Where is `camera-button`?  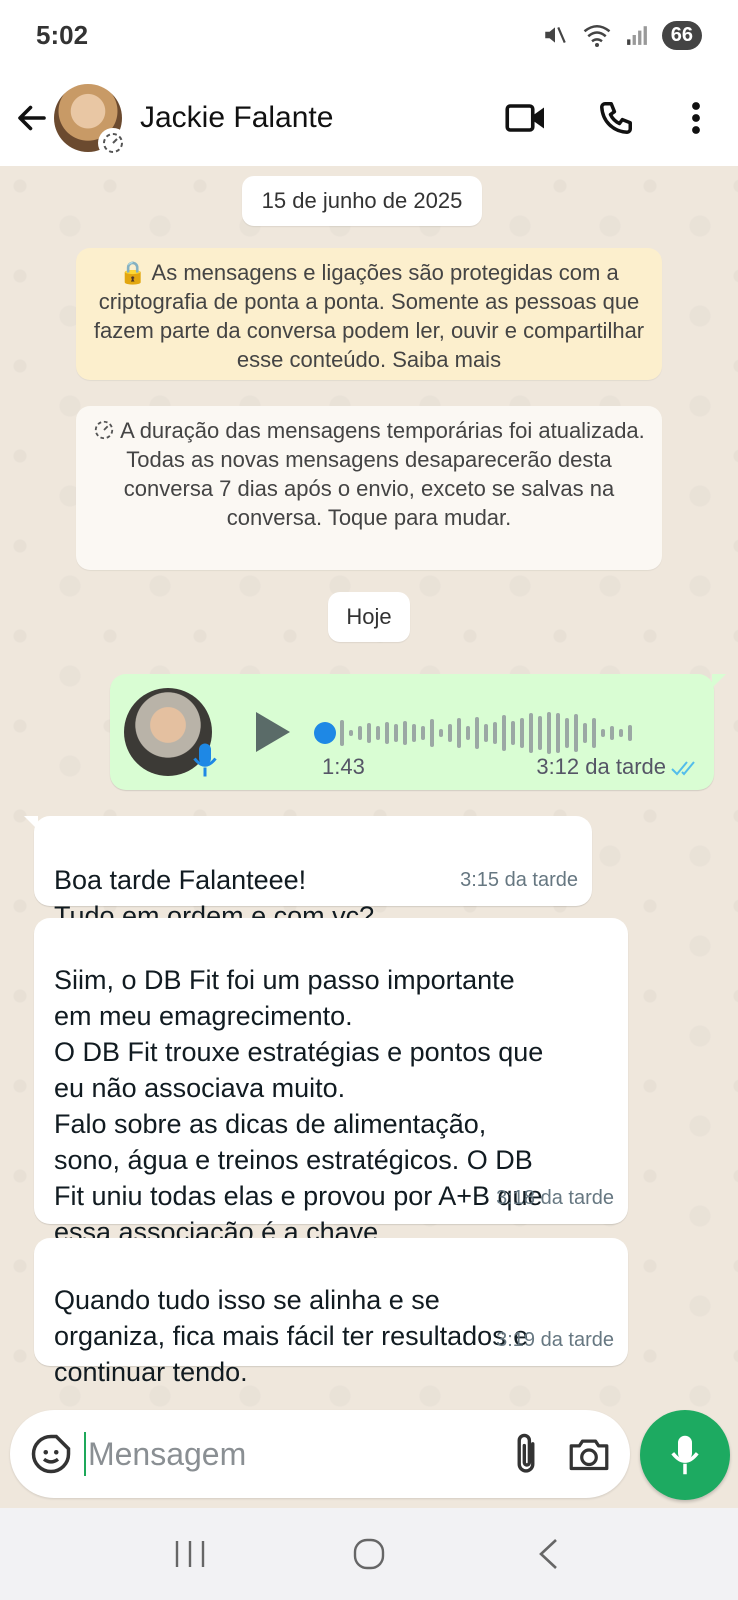 camera-button is located at coordinates (589, 1454).